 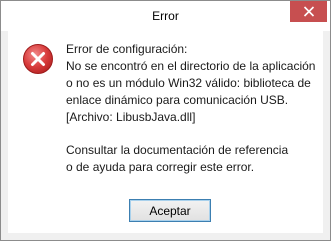 What do you see at coordinates (127, 49) in the screenshot?
I see `message-line: Error de configuración:` at bounding box center [127, 49].